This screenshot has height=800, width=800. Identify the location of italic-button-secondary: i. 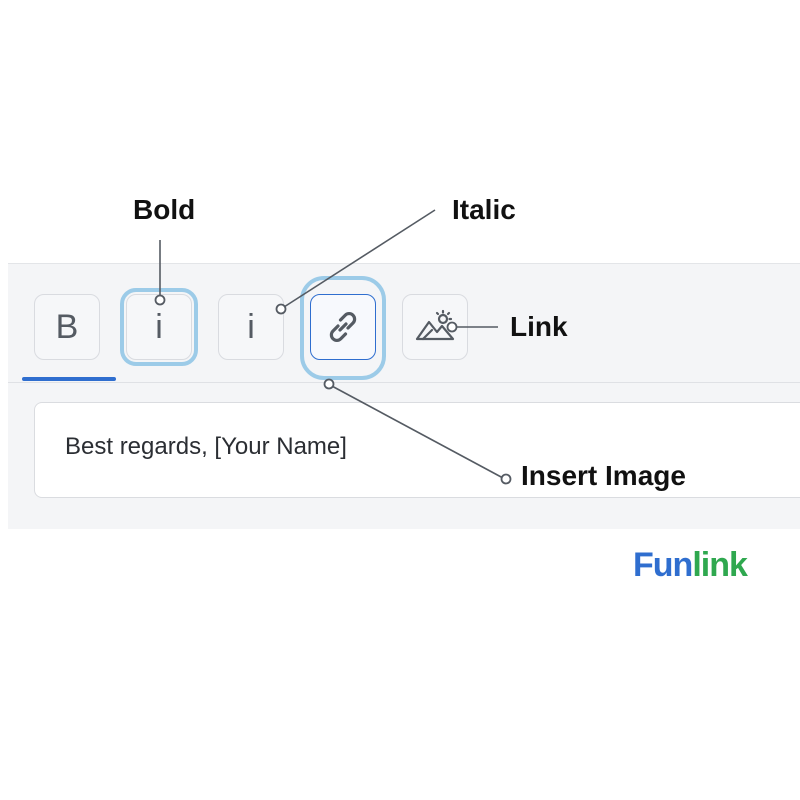
(251, 327).